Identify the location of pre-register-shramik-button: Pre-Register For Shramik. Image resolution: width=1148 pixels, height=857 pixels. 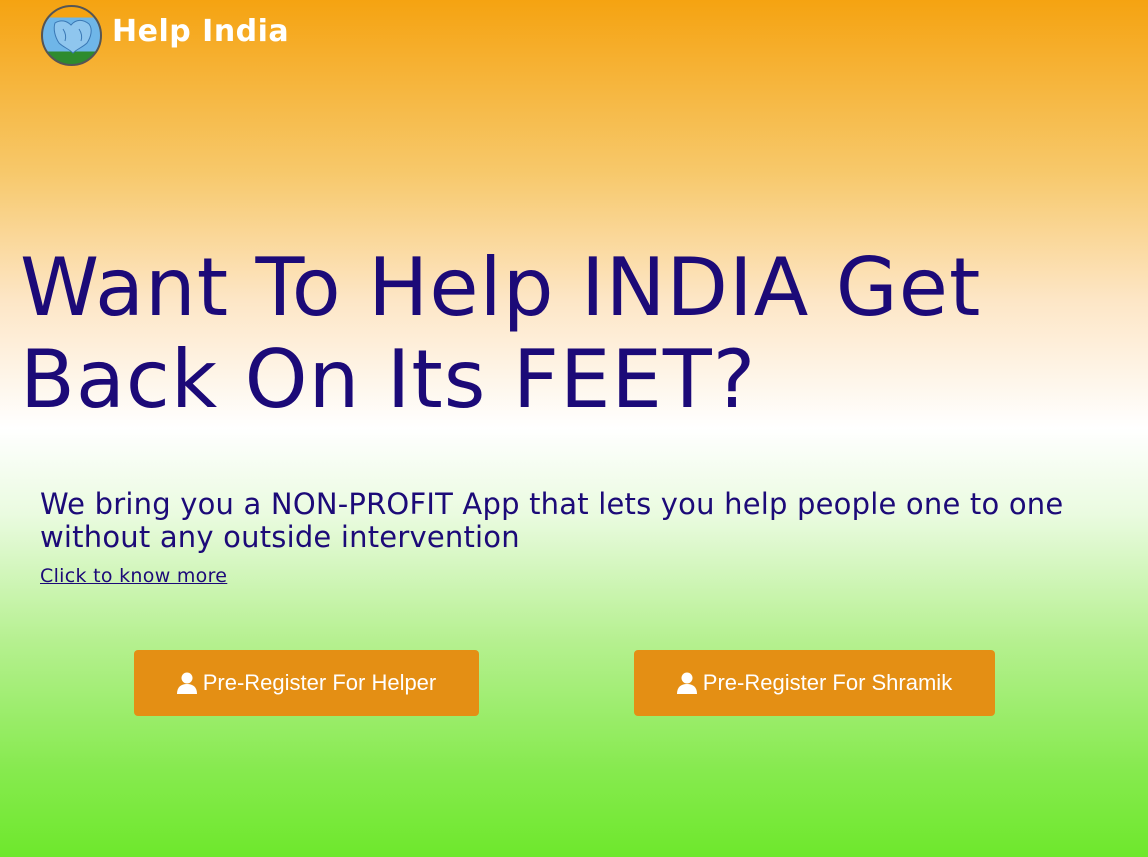
(814, 683).